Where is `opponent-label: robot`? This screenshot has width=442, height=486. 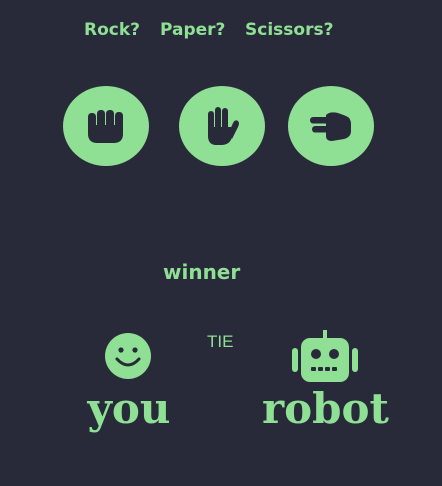
opponent-label: robot is located at coordinates (325, 408).